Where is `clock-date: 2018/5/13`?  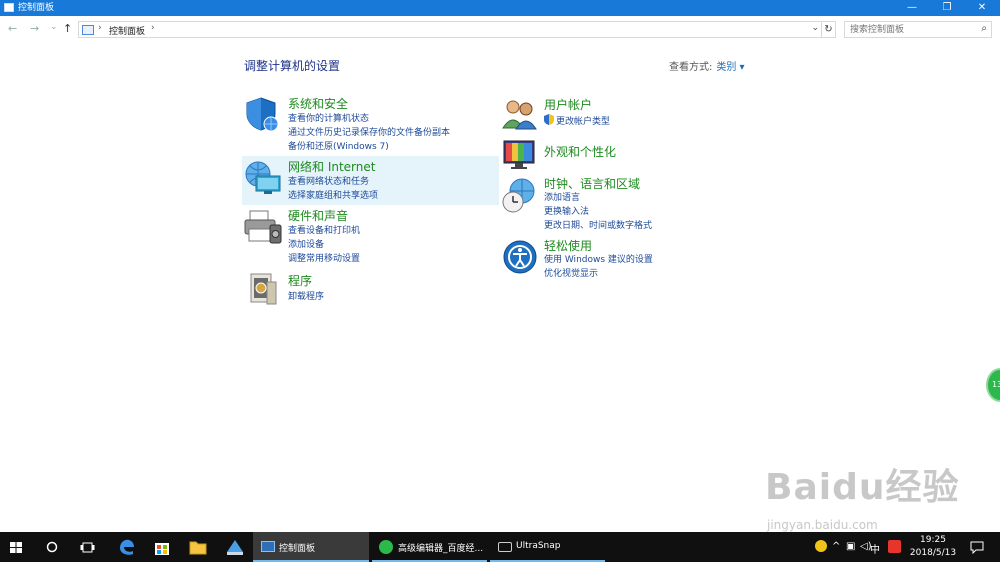 clock-date: 2018/5/13 is located at coordinates (933, 553).